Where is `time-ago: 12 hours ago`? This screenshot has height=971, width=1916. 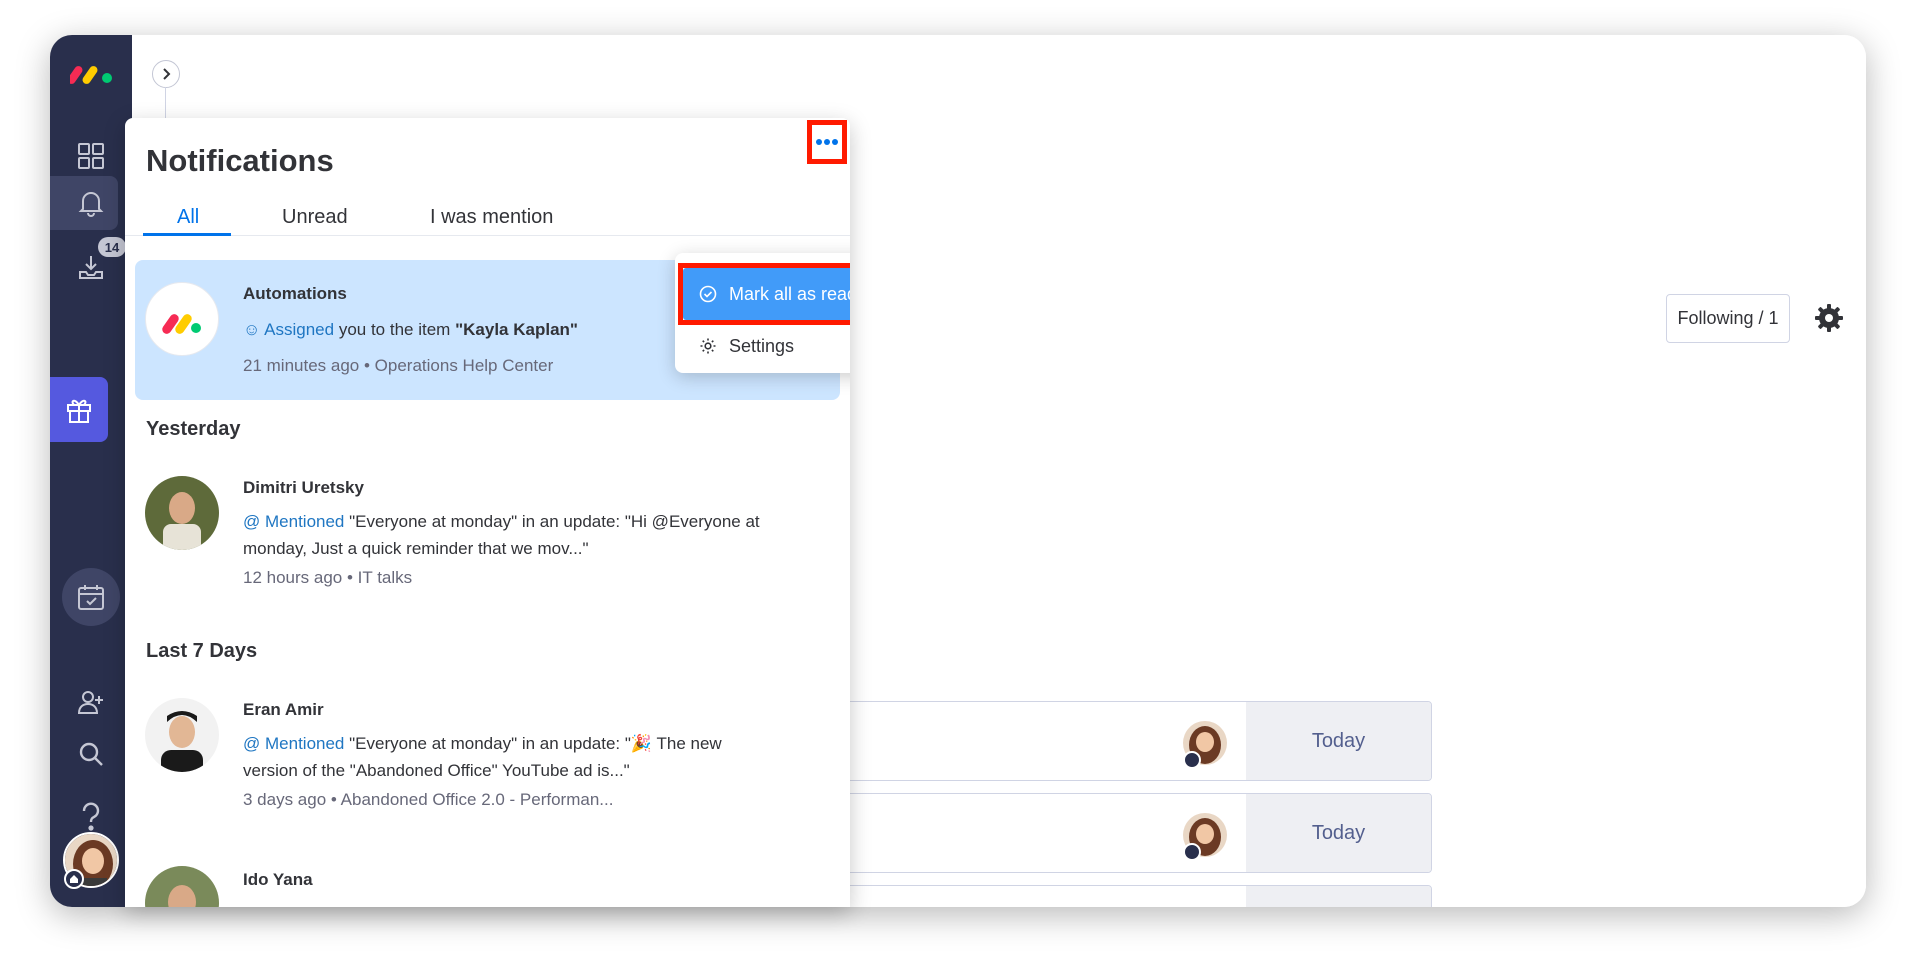
time-ago: 12 hours ago is located at coordinates (293, 577).